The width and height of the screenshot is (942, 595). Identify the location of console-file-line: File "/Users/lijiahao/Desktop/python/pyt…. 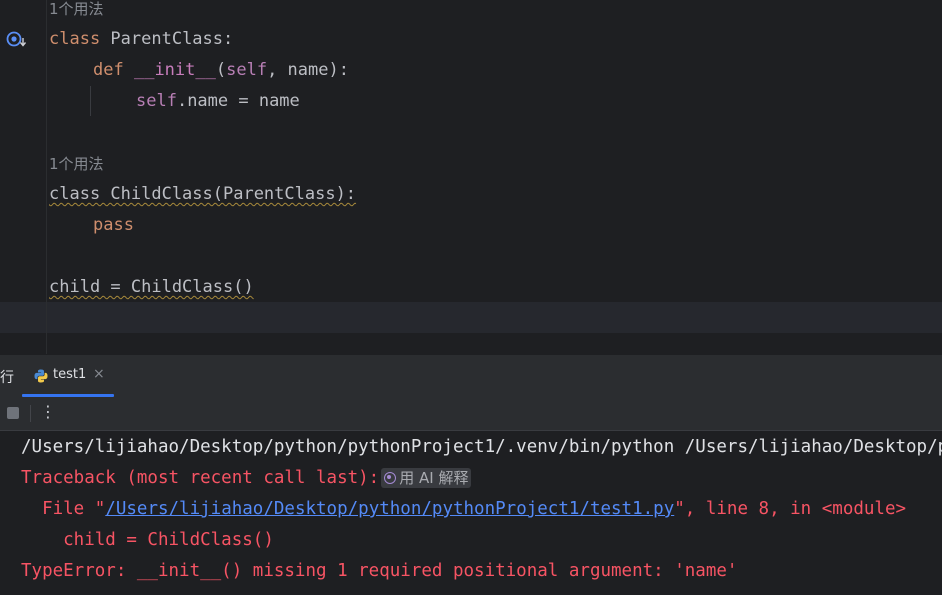
(463, 509).